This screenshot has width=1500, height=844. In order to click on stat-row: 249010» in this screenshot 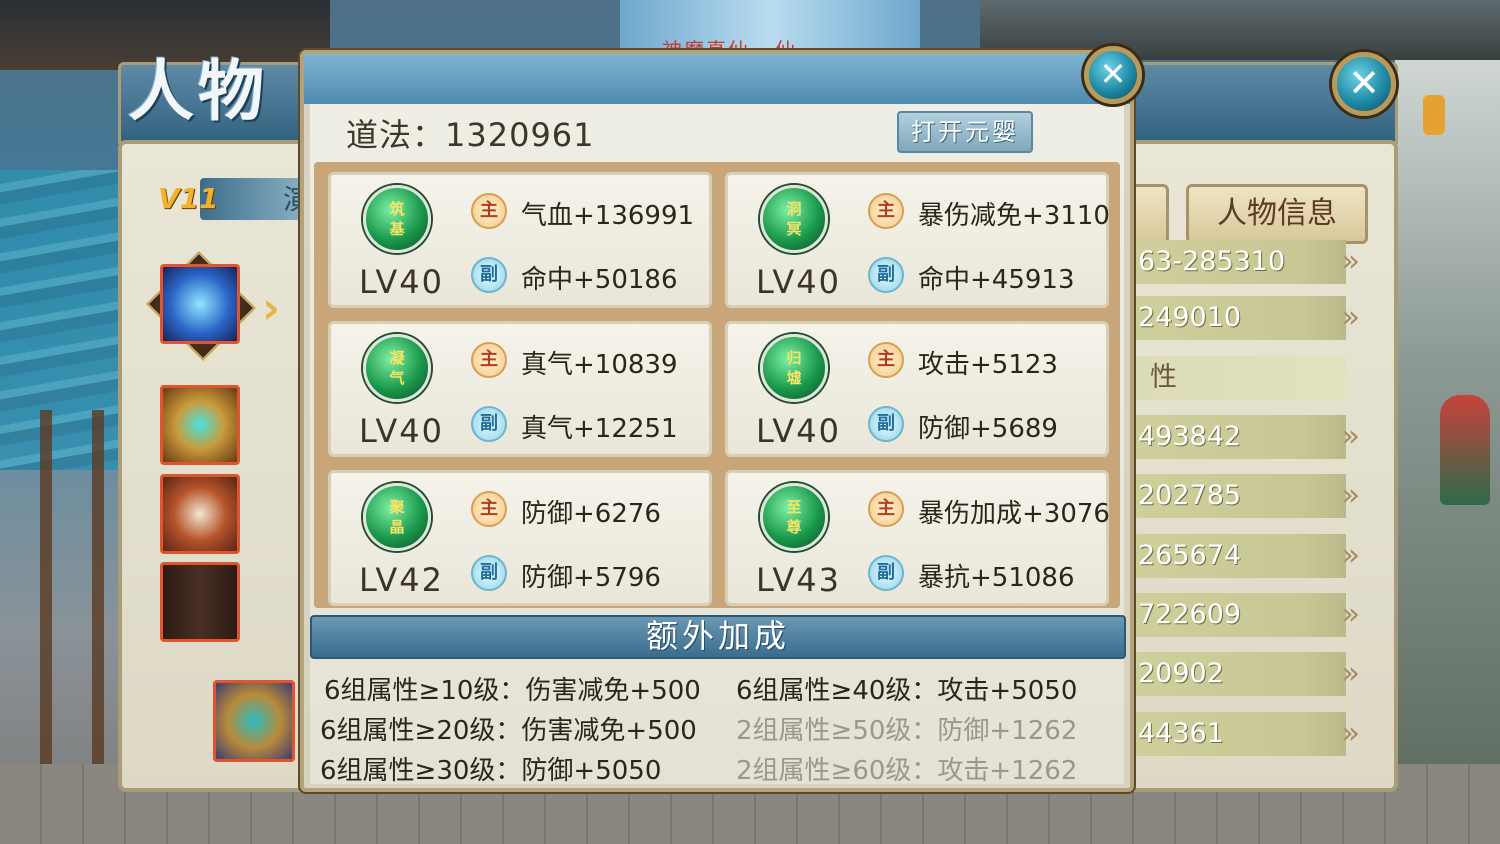, I will do `click(1248, 318)`.